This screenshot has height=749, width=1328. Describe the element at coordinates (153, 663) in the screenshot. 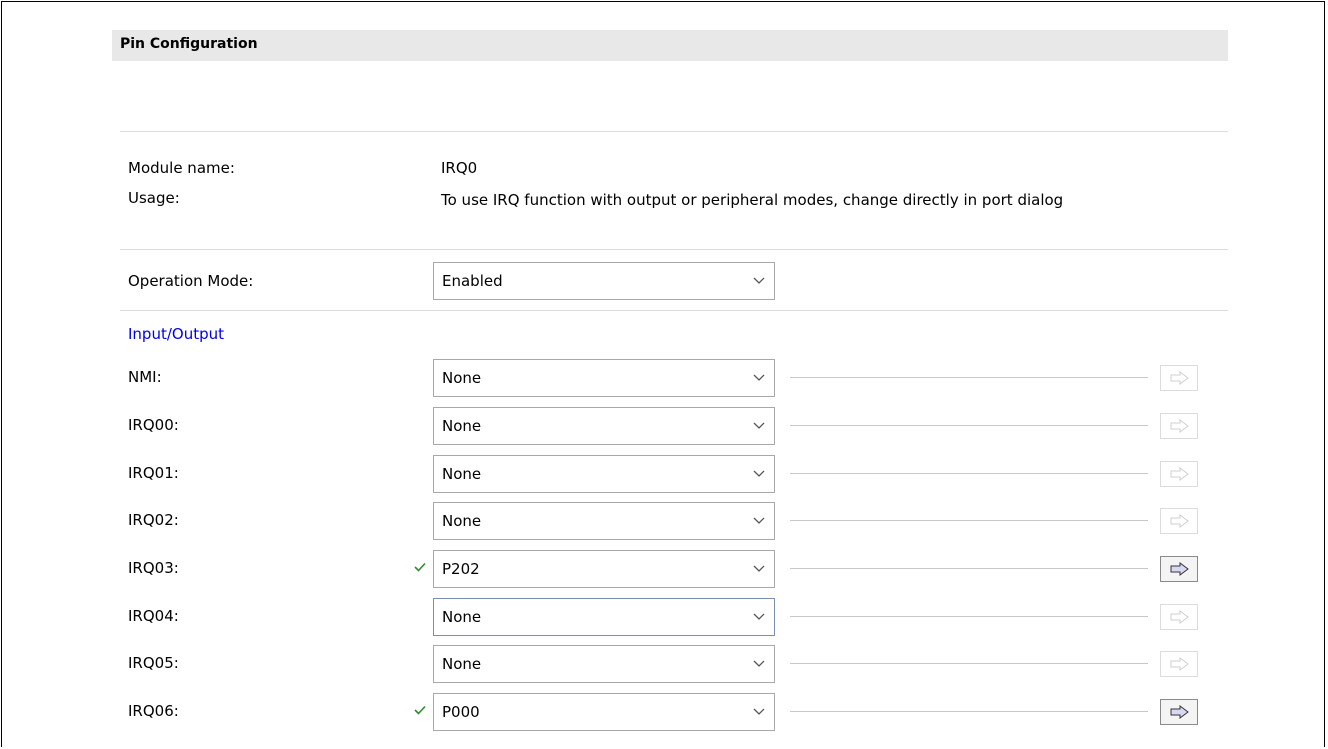

I see `pin-label: IRQ05:` at that location.